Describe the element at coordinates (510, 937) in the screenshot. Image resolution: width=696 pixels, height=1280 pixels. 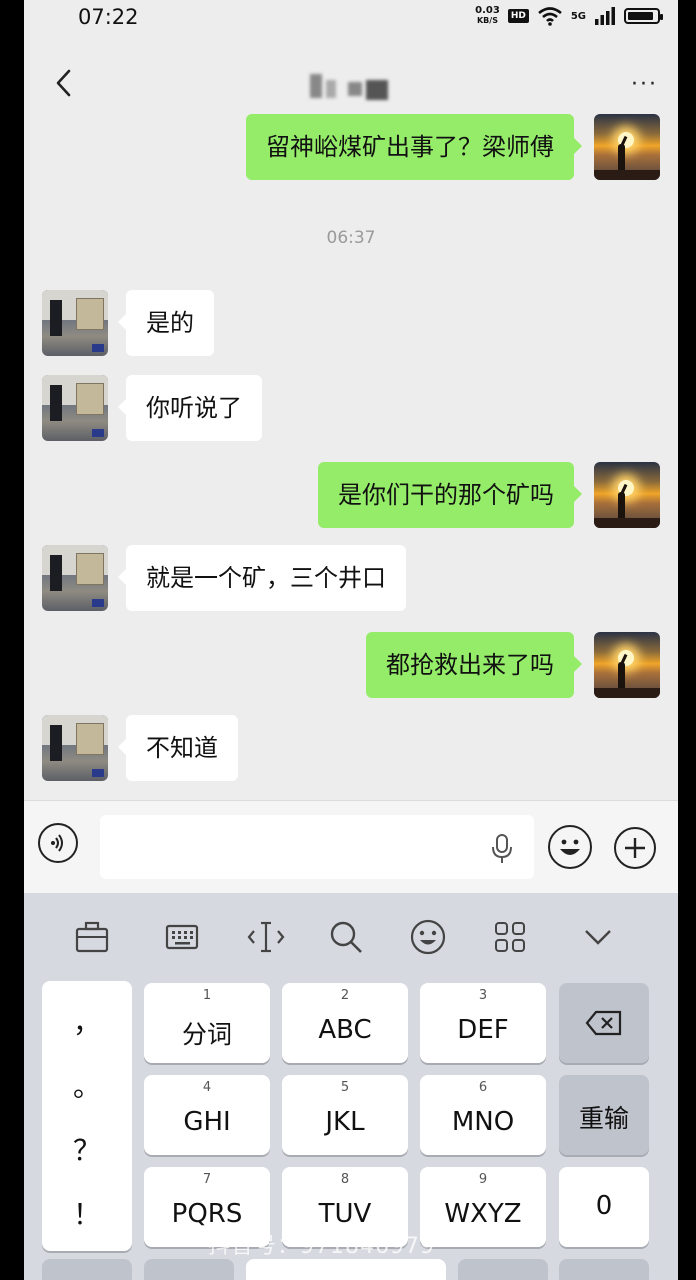
I see `apps-grid-icon` at that location.